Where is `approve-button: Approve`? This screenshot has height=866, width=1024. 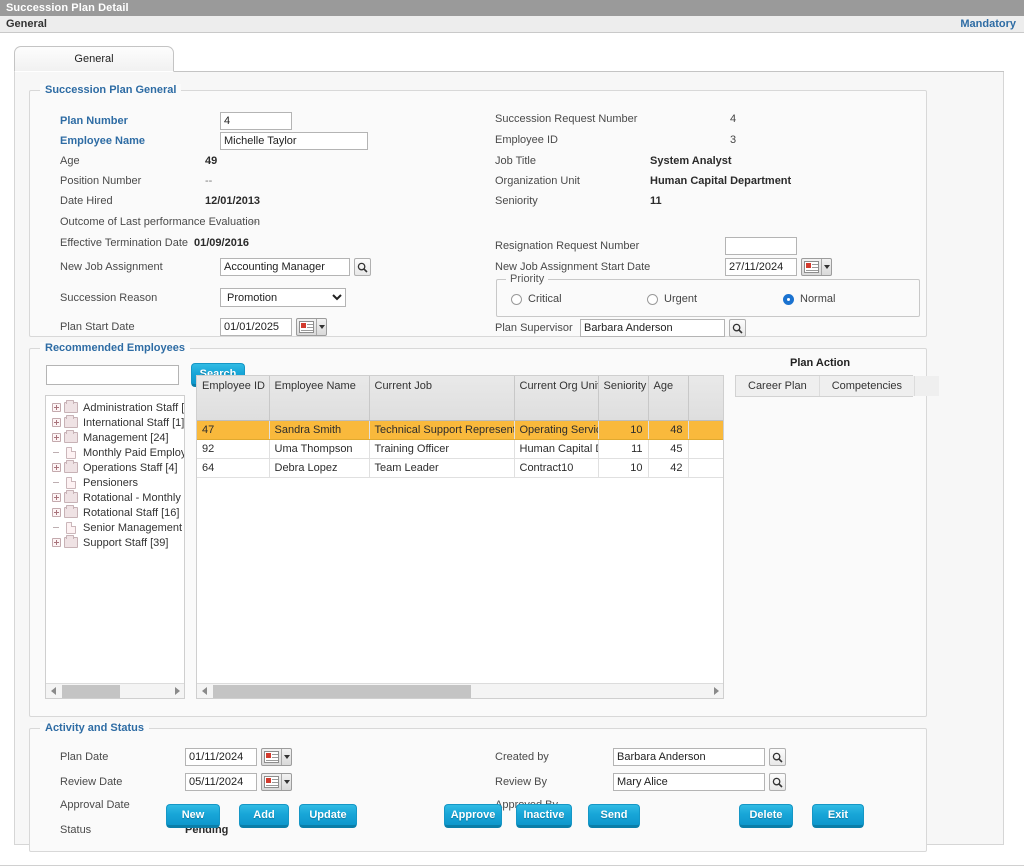 approve-button: Approve is located at coordinates (473, 816).